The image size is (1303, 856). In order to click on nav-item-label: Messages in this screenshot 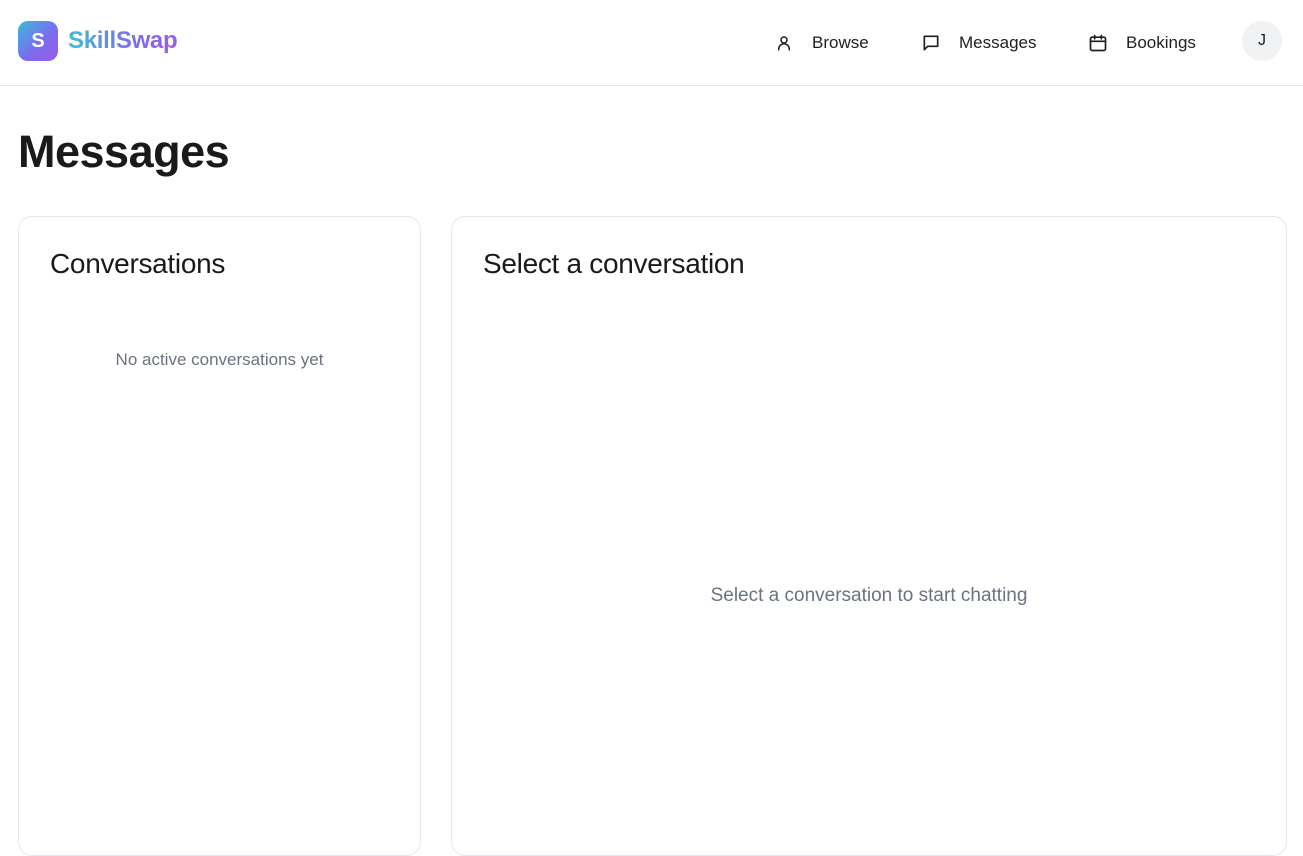, I will do `click(998, 42)`.